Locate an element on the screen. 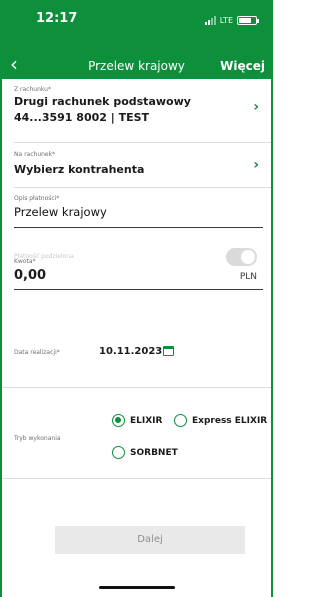 The image size is (320, 597). description-label: Opis płatności* is located at coordinates (37, 198).